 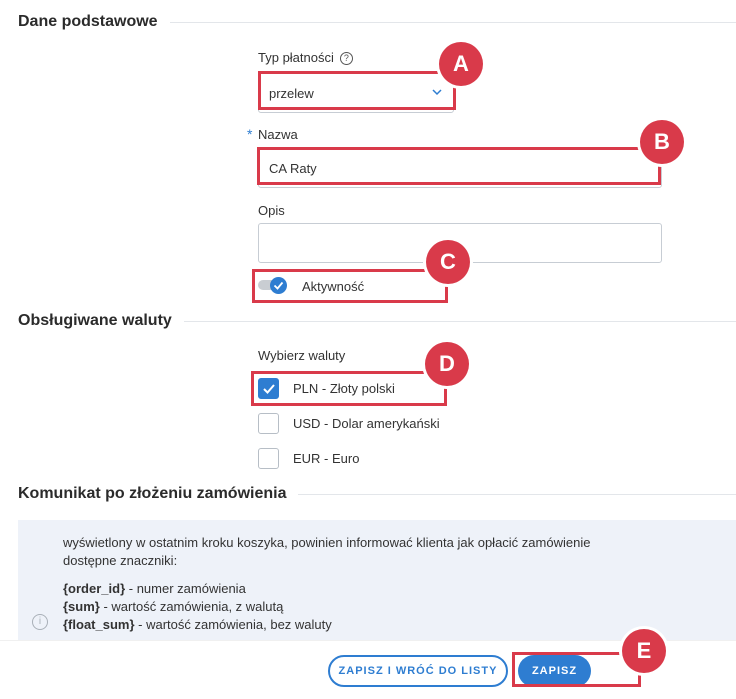 I want to click on annotation-badge-d: D, so click(x=447, y=364).